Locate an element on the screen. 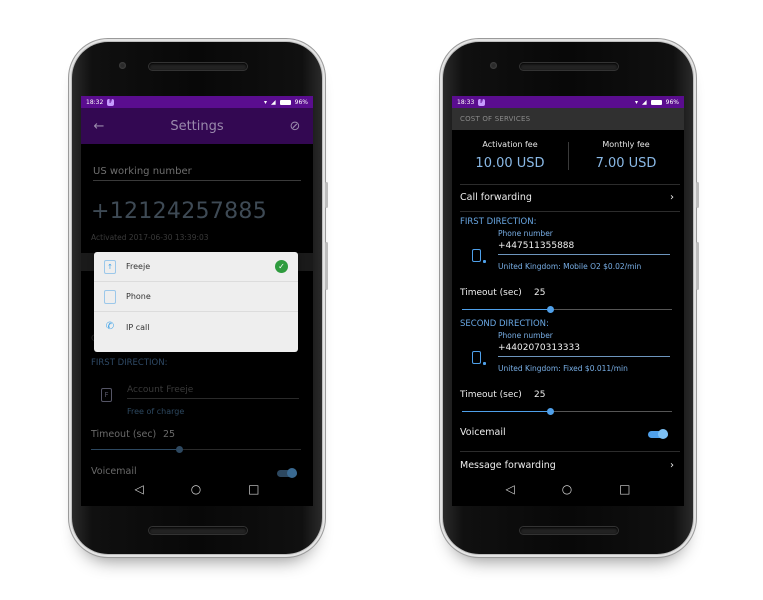  toggle-knob is located at coordinates (663, 434).